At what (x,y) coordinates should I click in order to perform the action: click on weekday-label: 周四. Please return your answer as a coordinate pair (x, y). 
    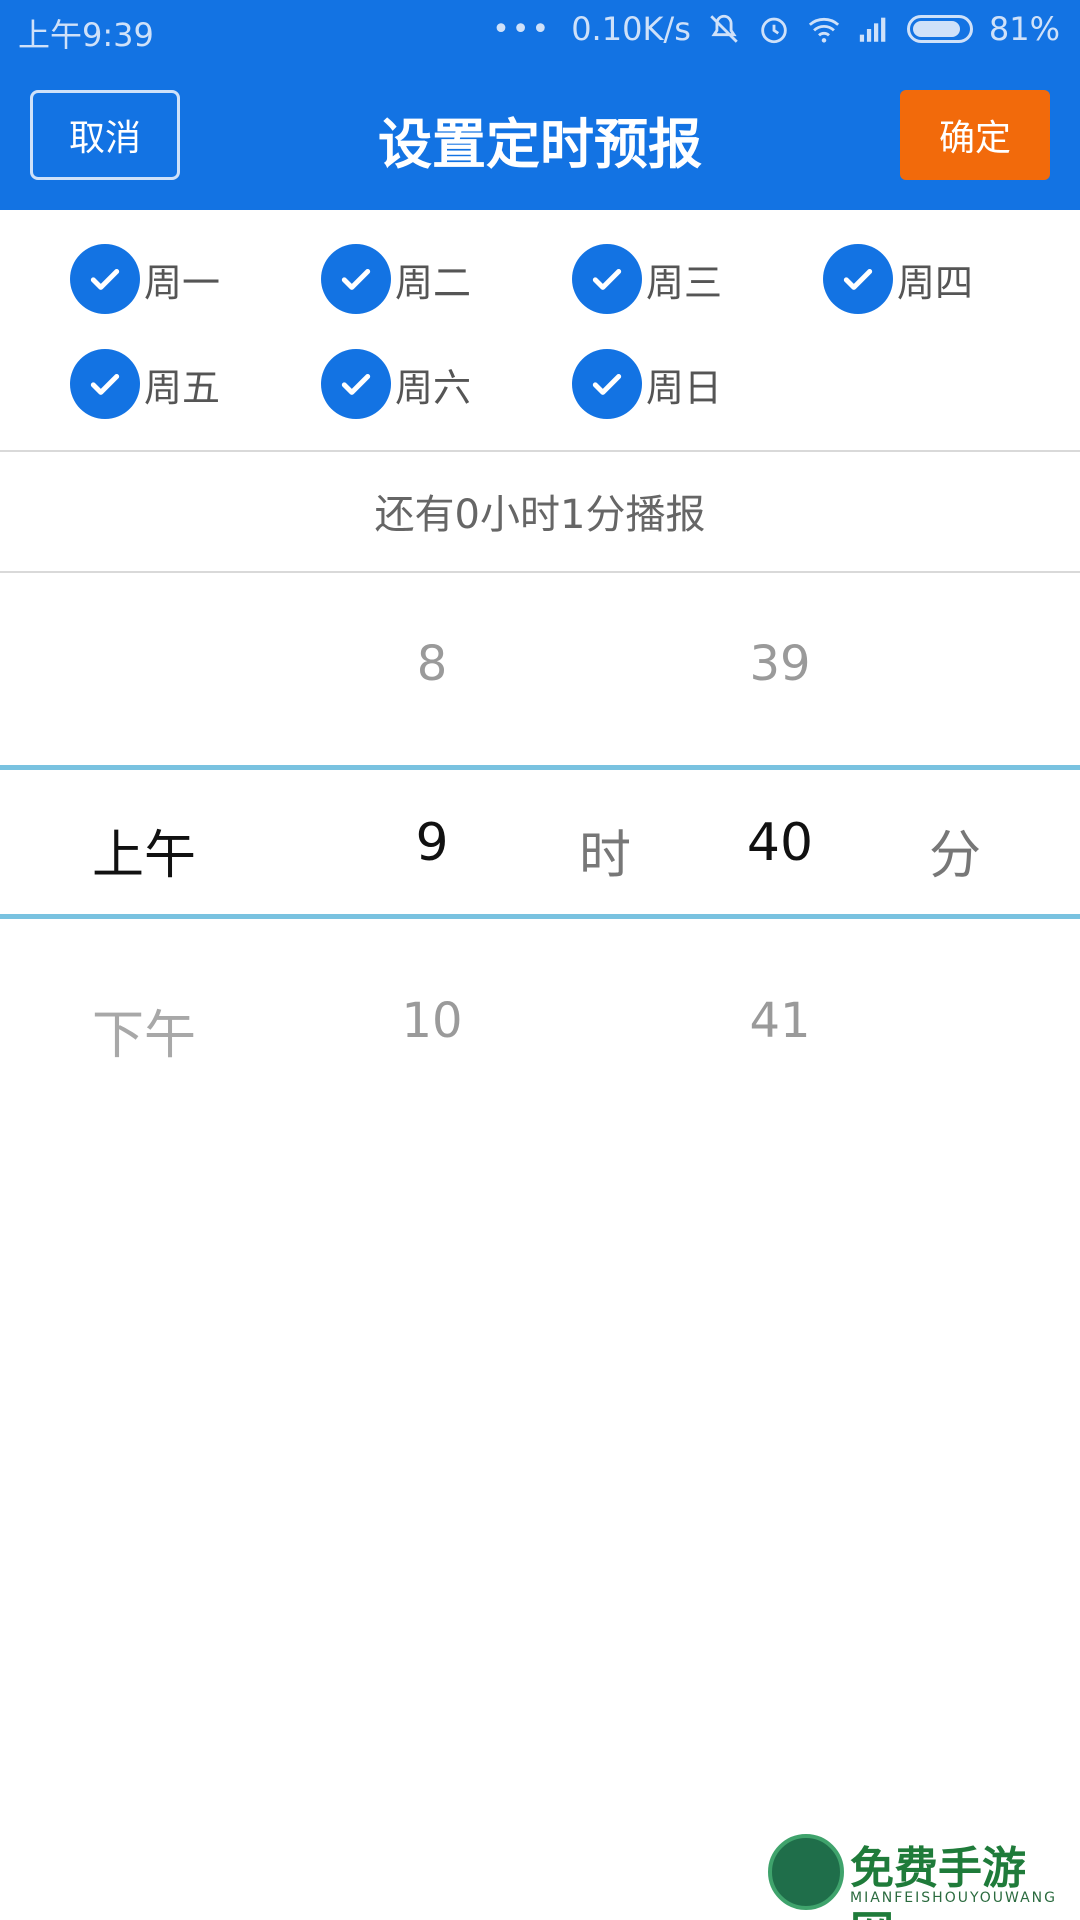
    Looking at the image, I should click on (935, 282).